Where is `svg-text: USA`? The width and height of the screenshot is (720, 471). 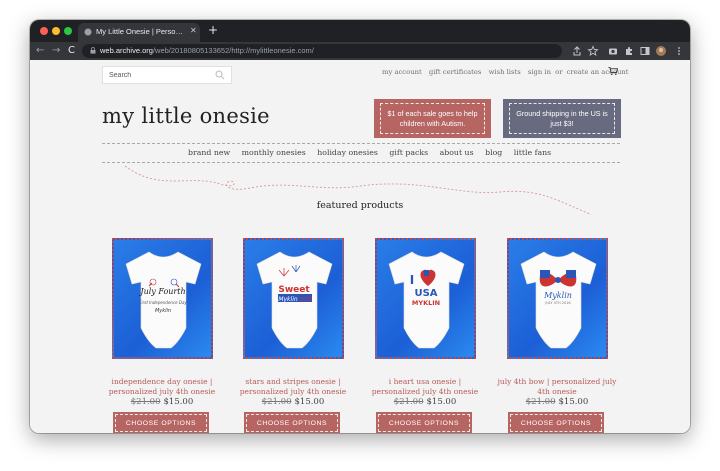
svg-text: USA is located at coordinates (425, 293).